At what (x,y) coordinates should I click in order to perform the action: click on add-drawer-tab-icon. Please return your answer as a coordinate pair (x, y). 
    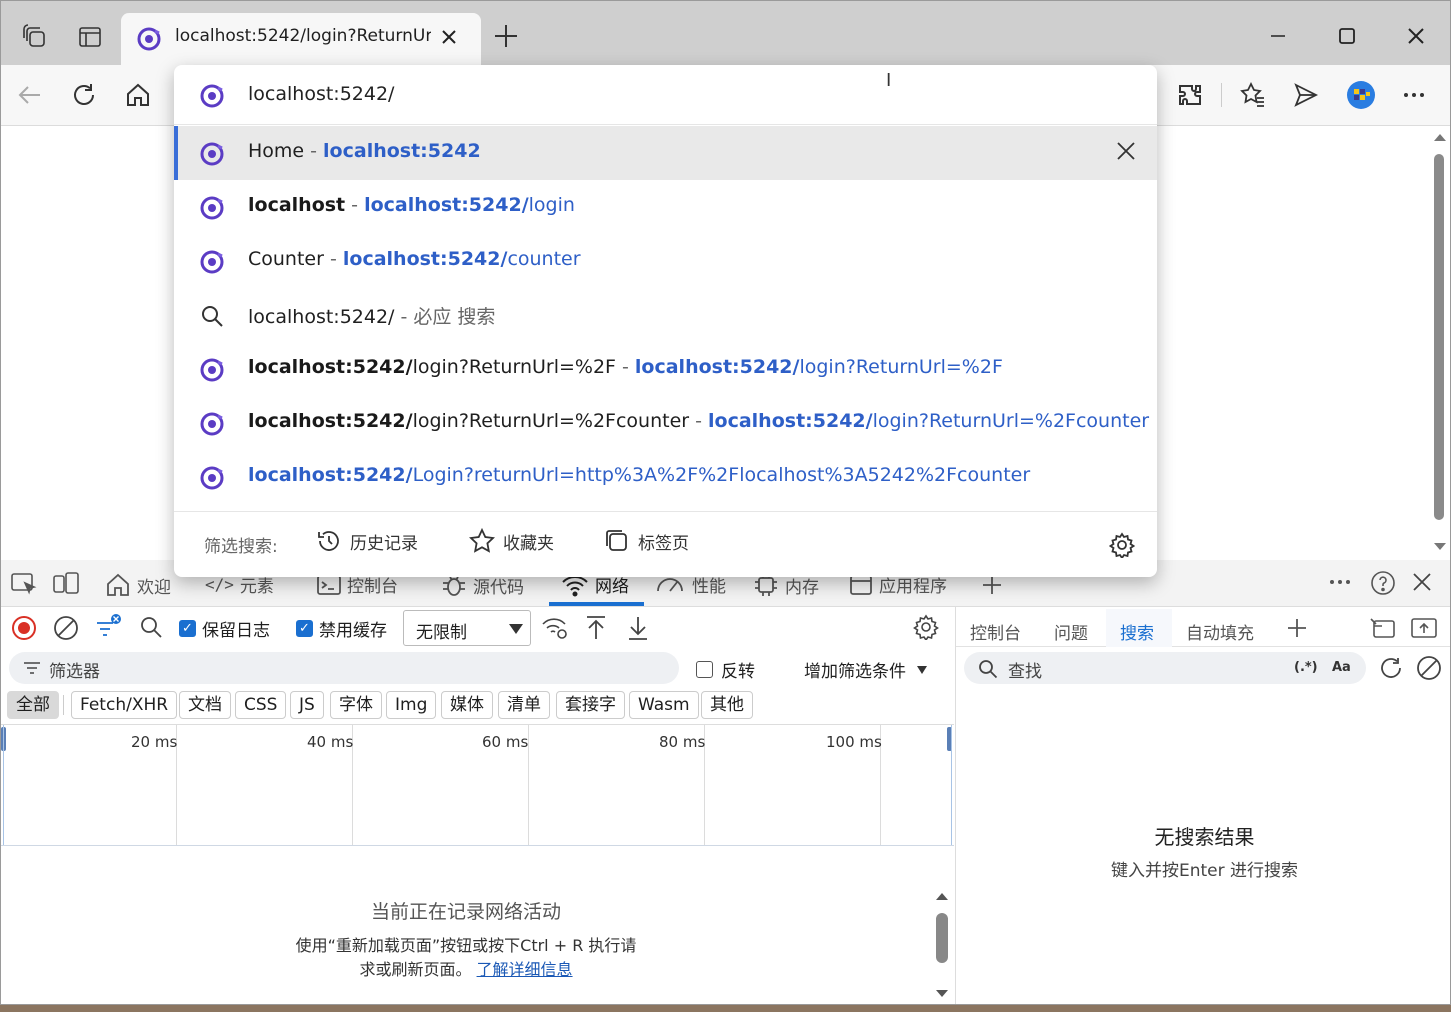
    Looking at the image, I should click on (1297, 628).